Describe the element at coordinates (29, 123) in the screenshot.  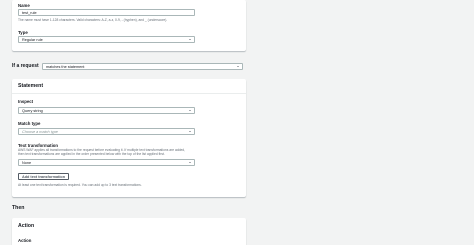
I see `match-type-label: Match type` at that location.